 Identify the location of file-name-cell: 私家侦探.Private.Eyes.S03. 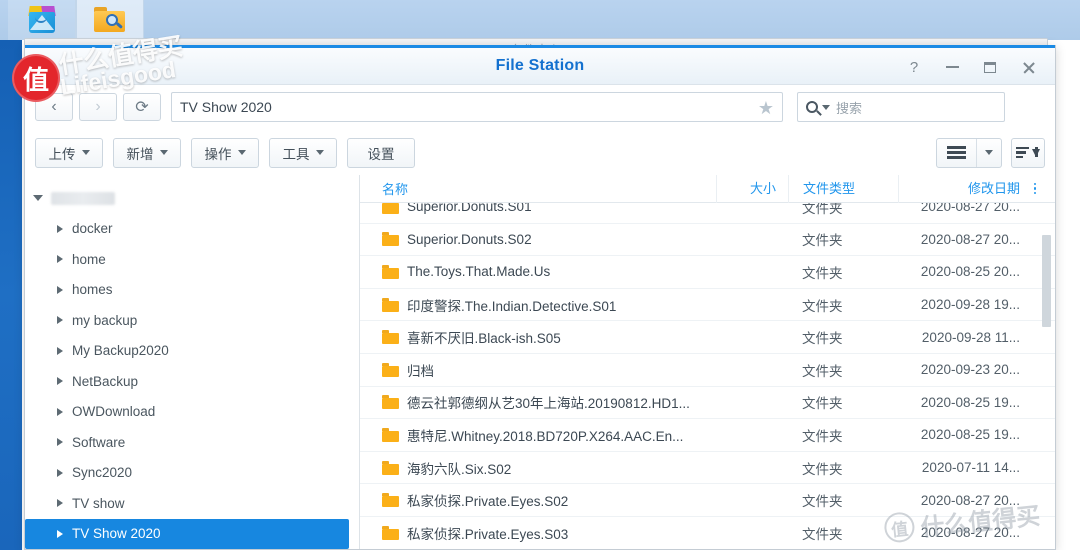
(538, 533).